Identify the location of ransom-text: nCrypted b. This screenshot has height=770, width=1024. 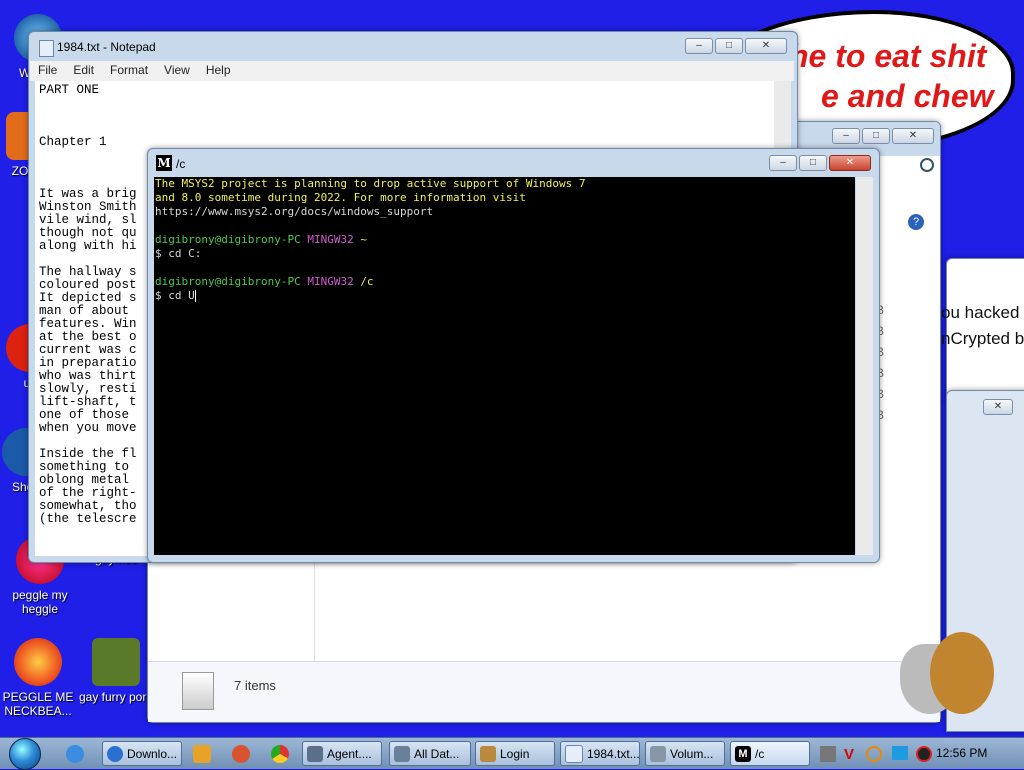
(982, 338).